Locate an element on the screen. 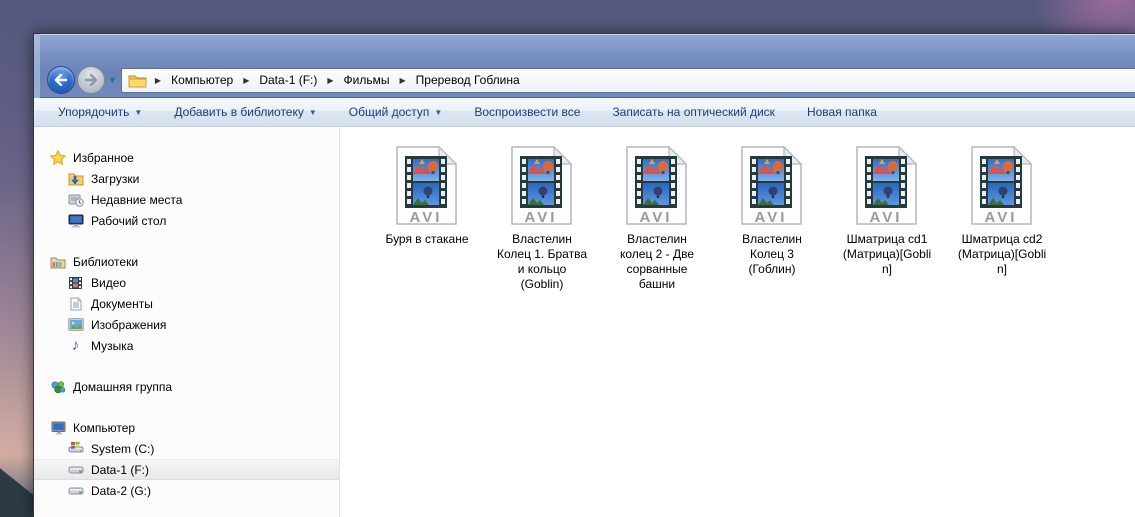  sidebar-item-label: Загрузки is located at coordinates (115, 178).